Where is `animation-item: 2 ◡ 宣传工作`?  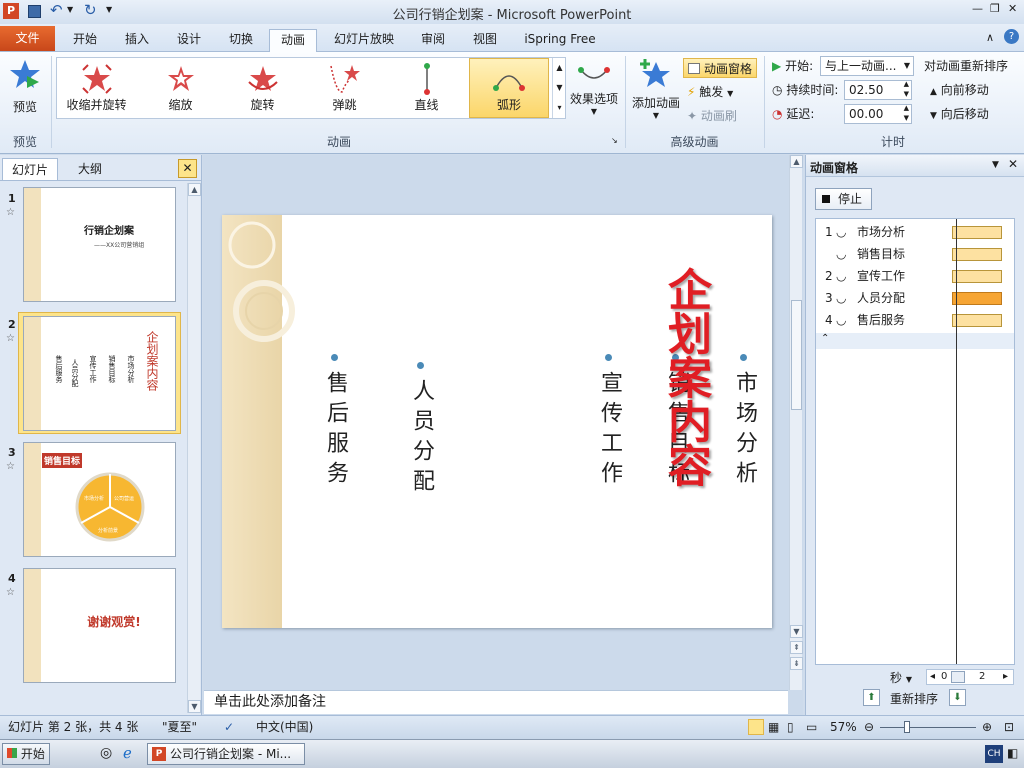 animation-item: 2 ◡ 宣传工作 is located at coordinates (916, 276).